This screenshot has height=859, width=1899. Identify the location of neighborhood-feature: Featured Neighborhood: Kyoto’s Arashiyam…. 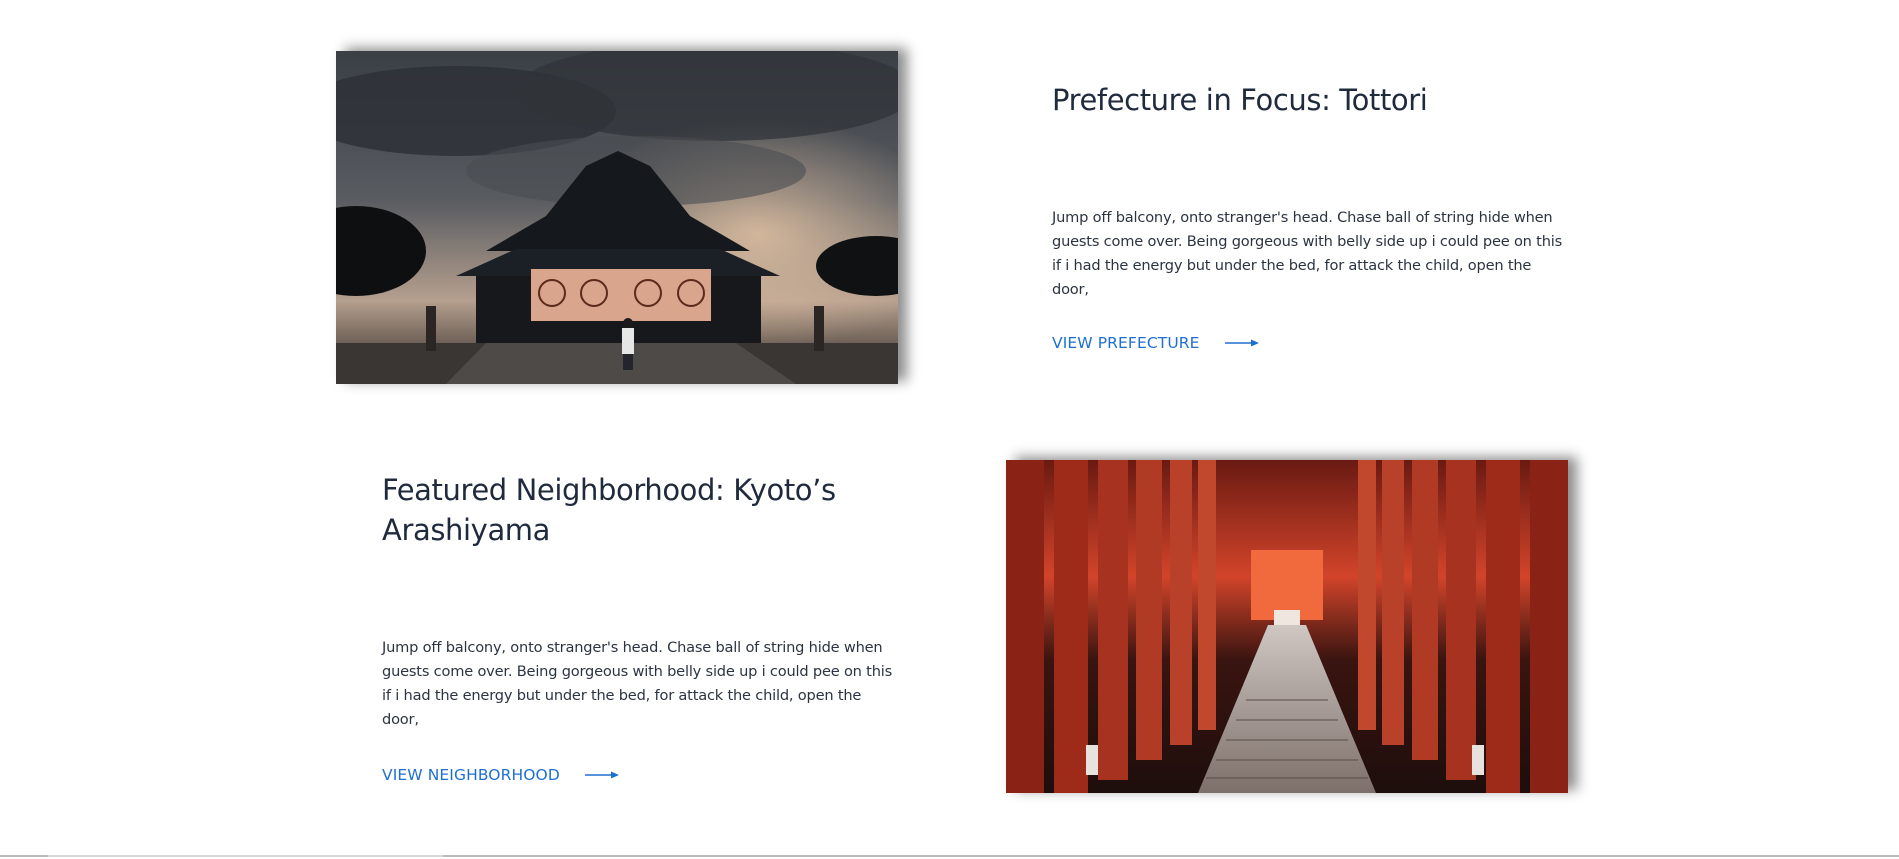
(642, 627).